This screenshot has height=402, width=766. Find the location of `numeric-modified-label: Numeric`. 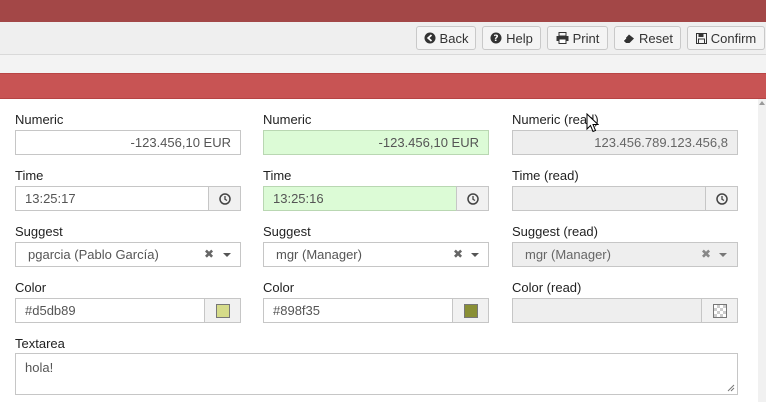

numeric-modified-label: Numeric is located at coordinates (287, 119).